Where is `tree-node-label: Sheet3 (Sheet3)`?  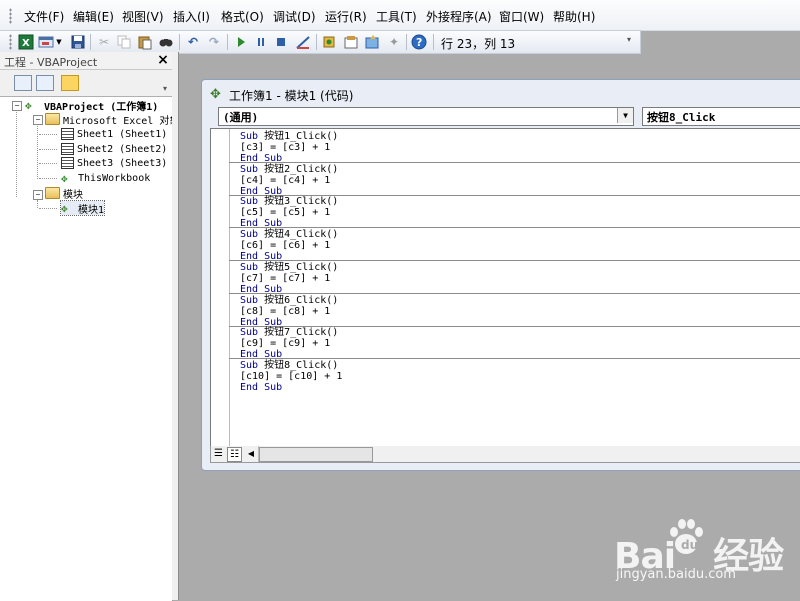
tree-node-label: Sheet3 (Sheet3) is located at coordinates (122, 163).